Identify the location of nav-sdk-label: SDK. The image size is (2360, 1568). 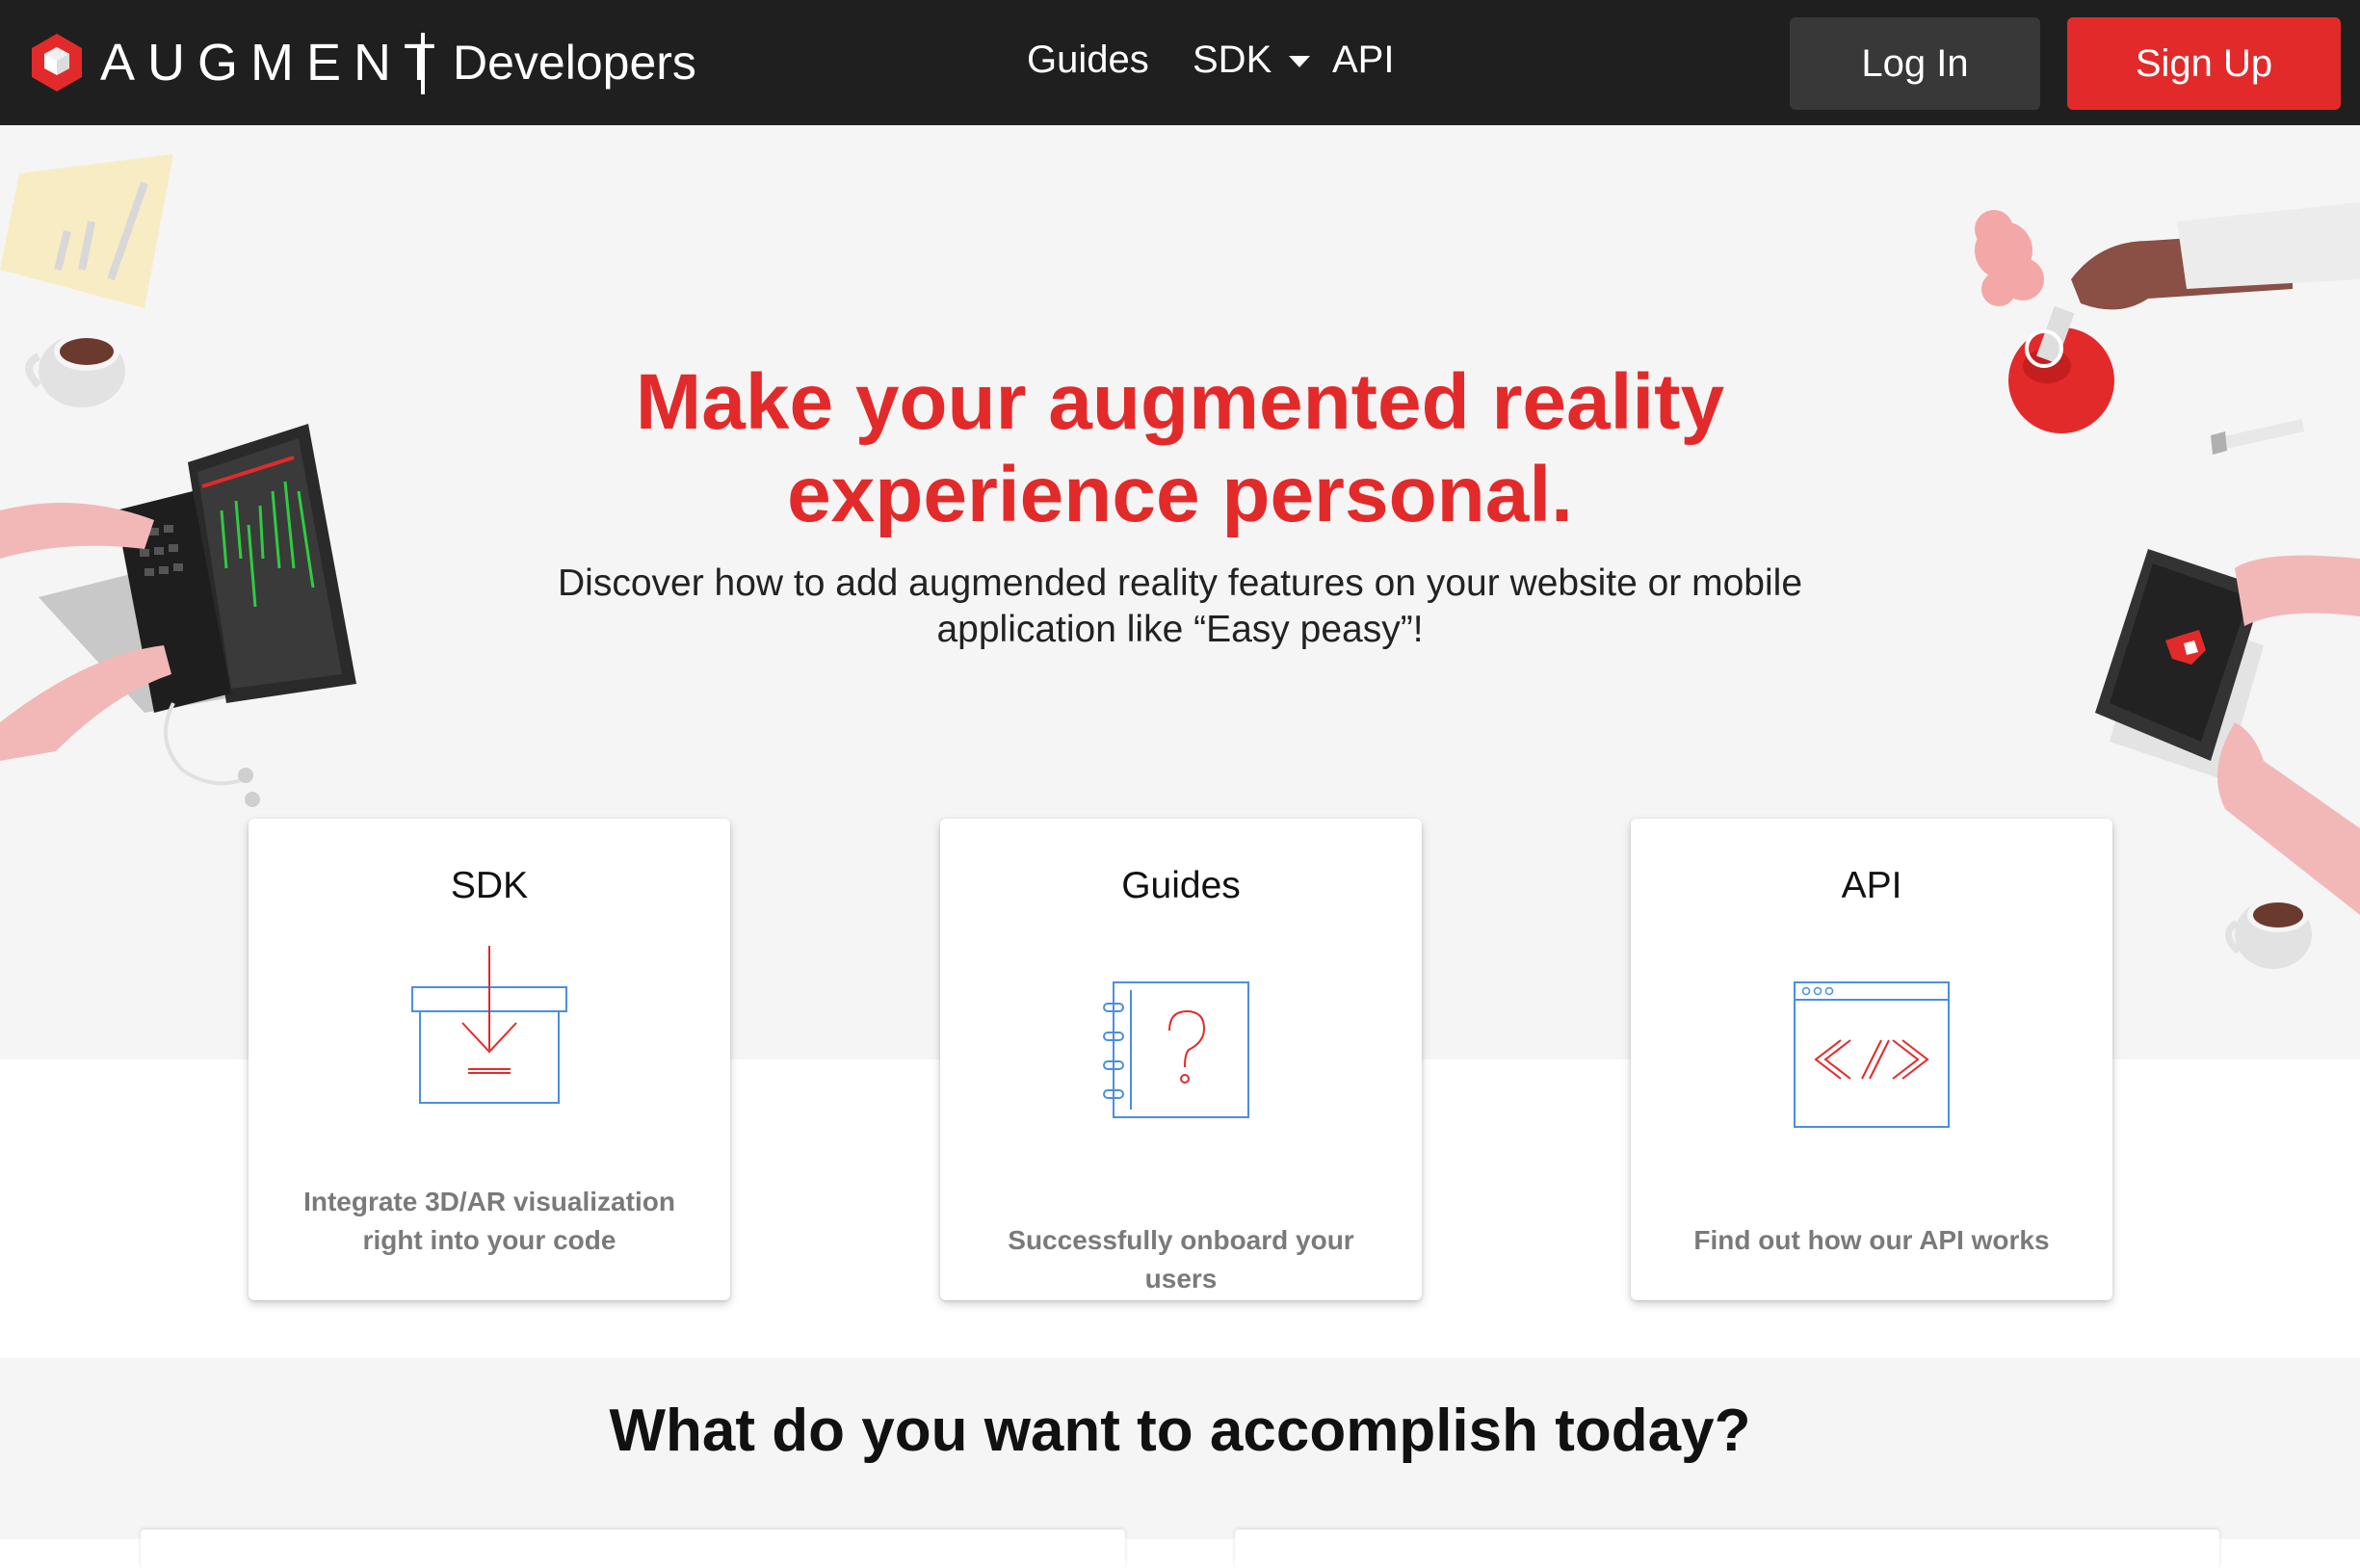
(1232, 60).